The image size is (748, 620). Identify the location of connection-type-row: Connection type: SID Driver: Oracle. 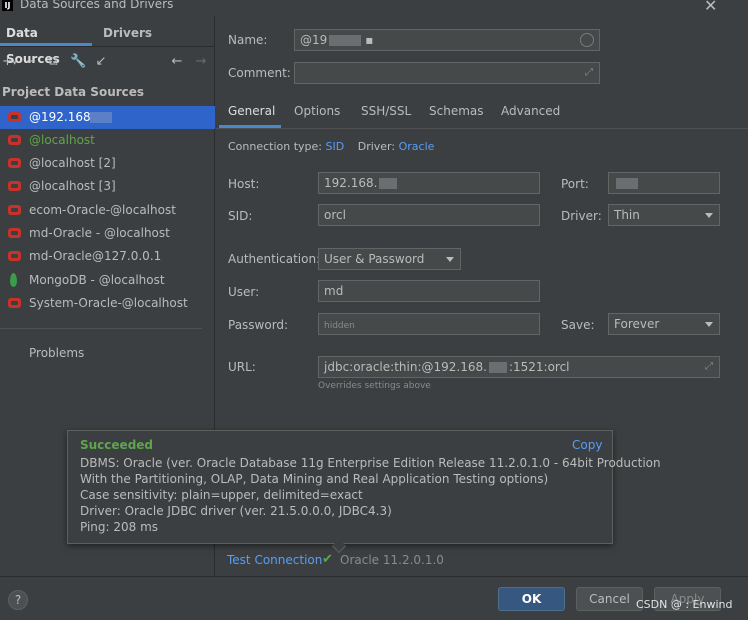
(331, 146).